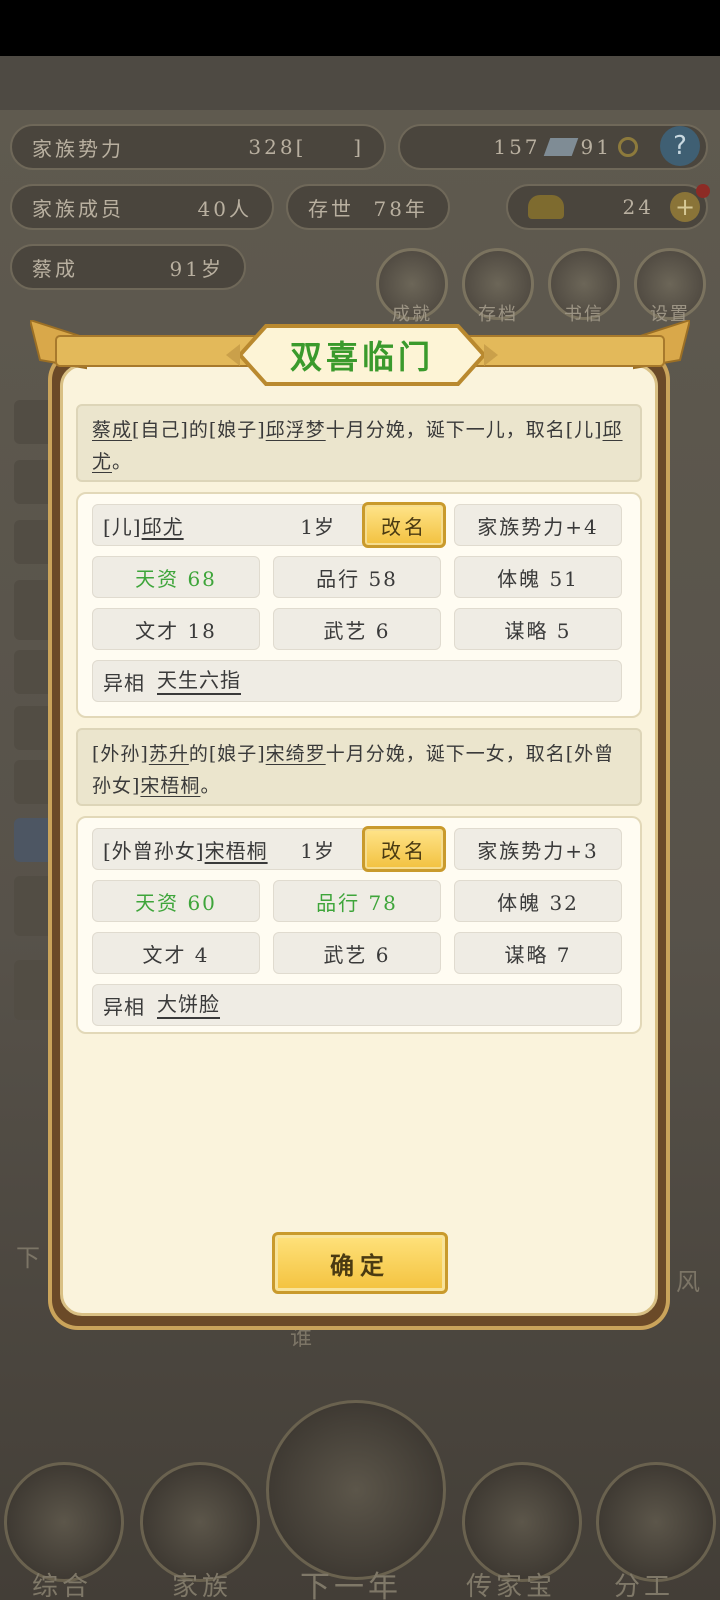 Image resolution: width=720 pixels, height=1600 pixels. What do you see at coordinates (128, 267) in the screenshot?
I see `leader-stat: 蔡成 91岁` at bounding box center [128, 267].